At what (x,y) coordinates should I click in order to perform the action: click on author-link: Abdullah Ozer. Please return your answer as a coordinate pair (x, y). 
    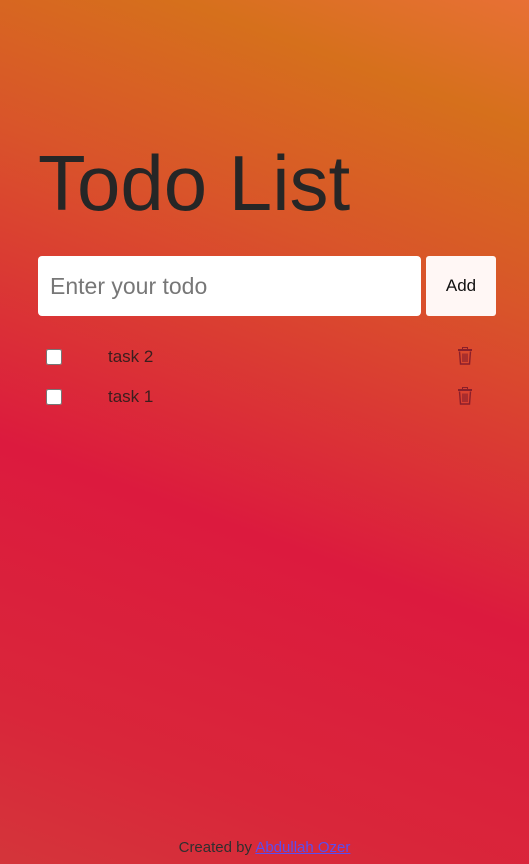
    Looking at the image, I should click on (302, 847).